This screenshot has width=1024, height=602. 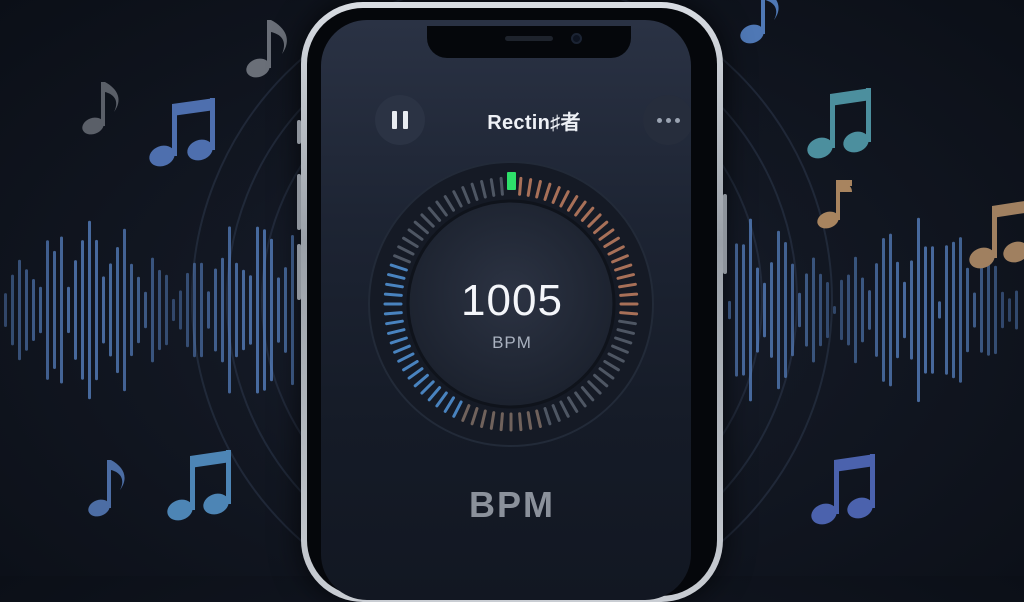 What do you see at coordinates (299, 132) in the screenshot?
I see `mute-switch` at bounding box center [299, 132].